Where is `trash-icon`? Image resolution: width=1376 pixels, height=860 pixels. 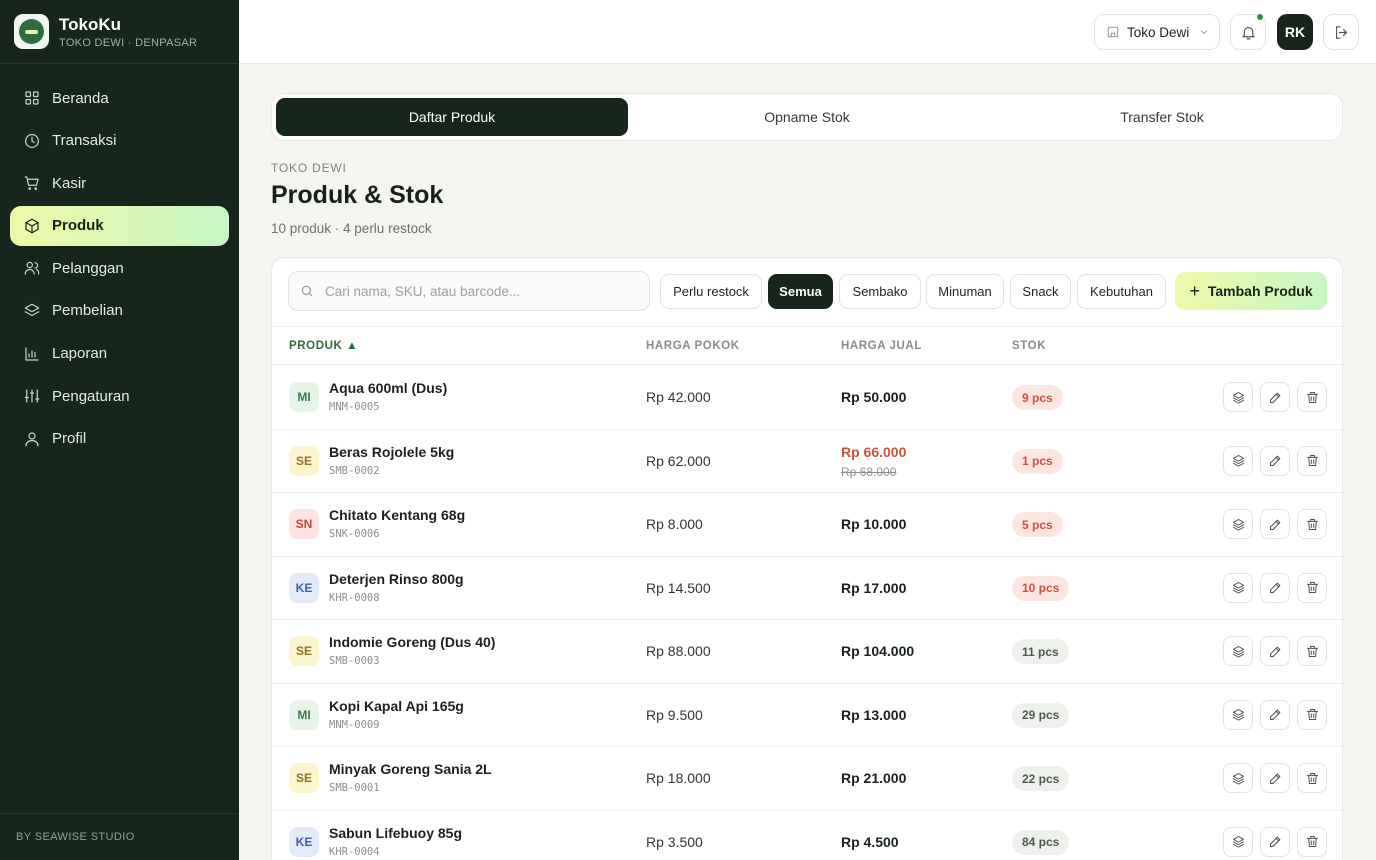
trash-icon is located at coordinates (1312, 841).